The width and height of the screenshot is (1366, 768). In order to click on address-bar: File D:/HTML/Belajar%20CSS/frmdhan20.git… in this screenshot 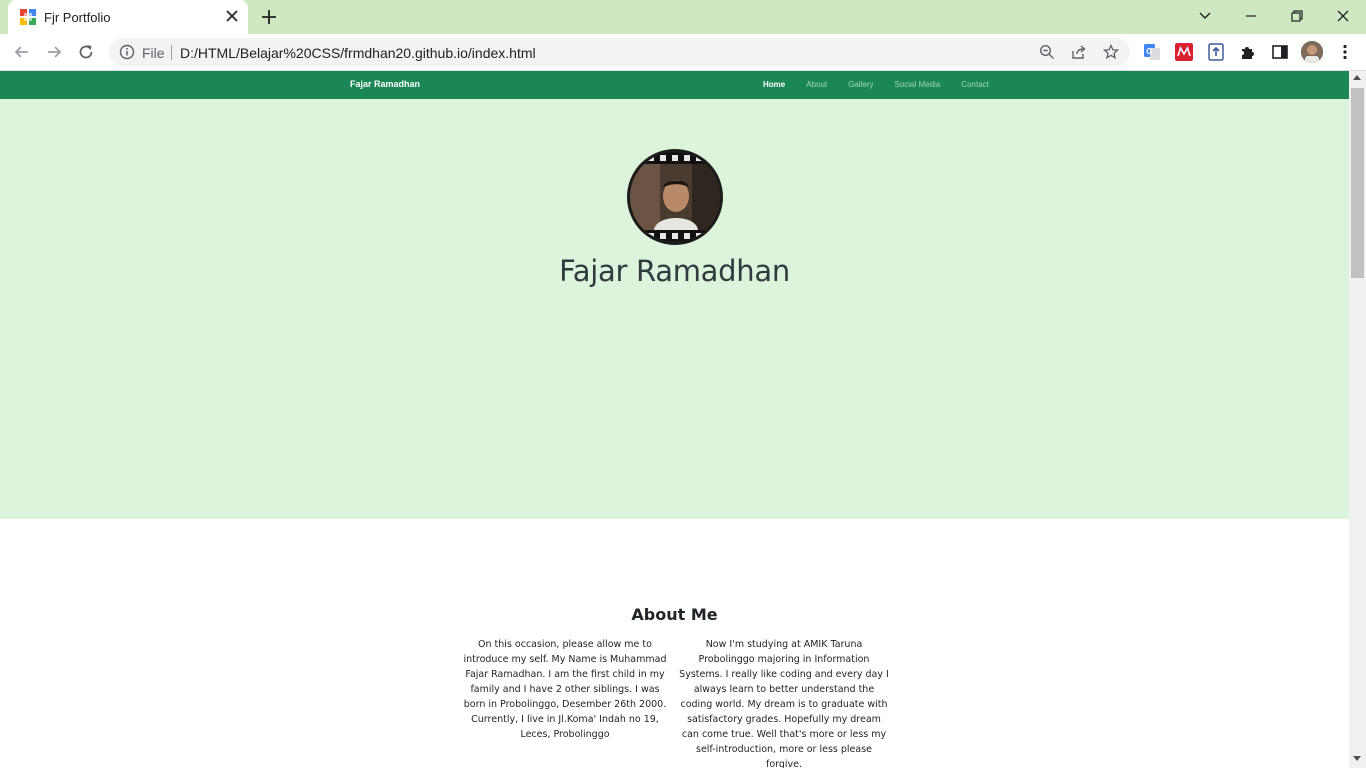, I will do `click(619, 52)`.